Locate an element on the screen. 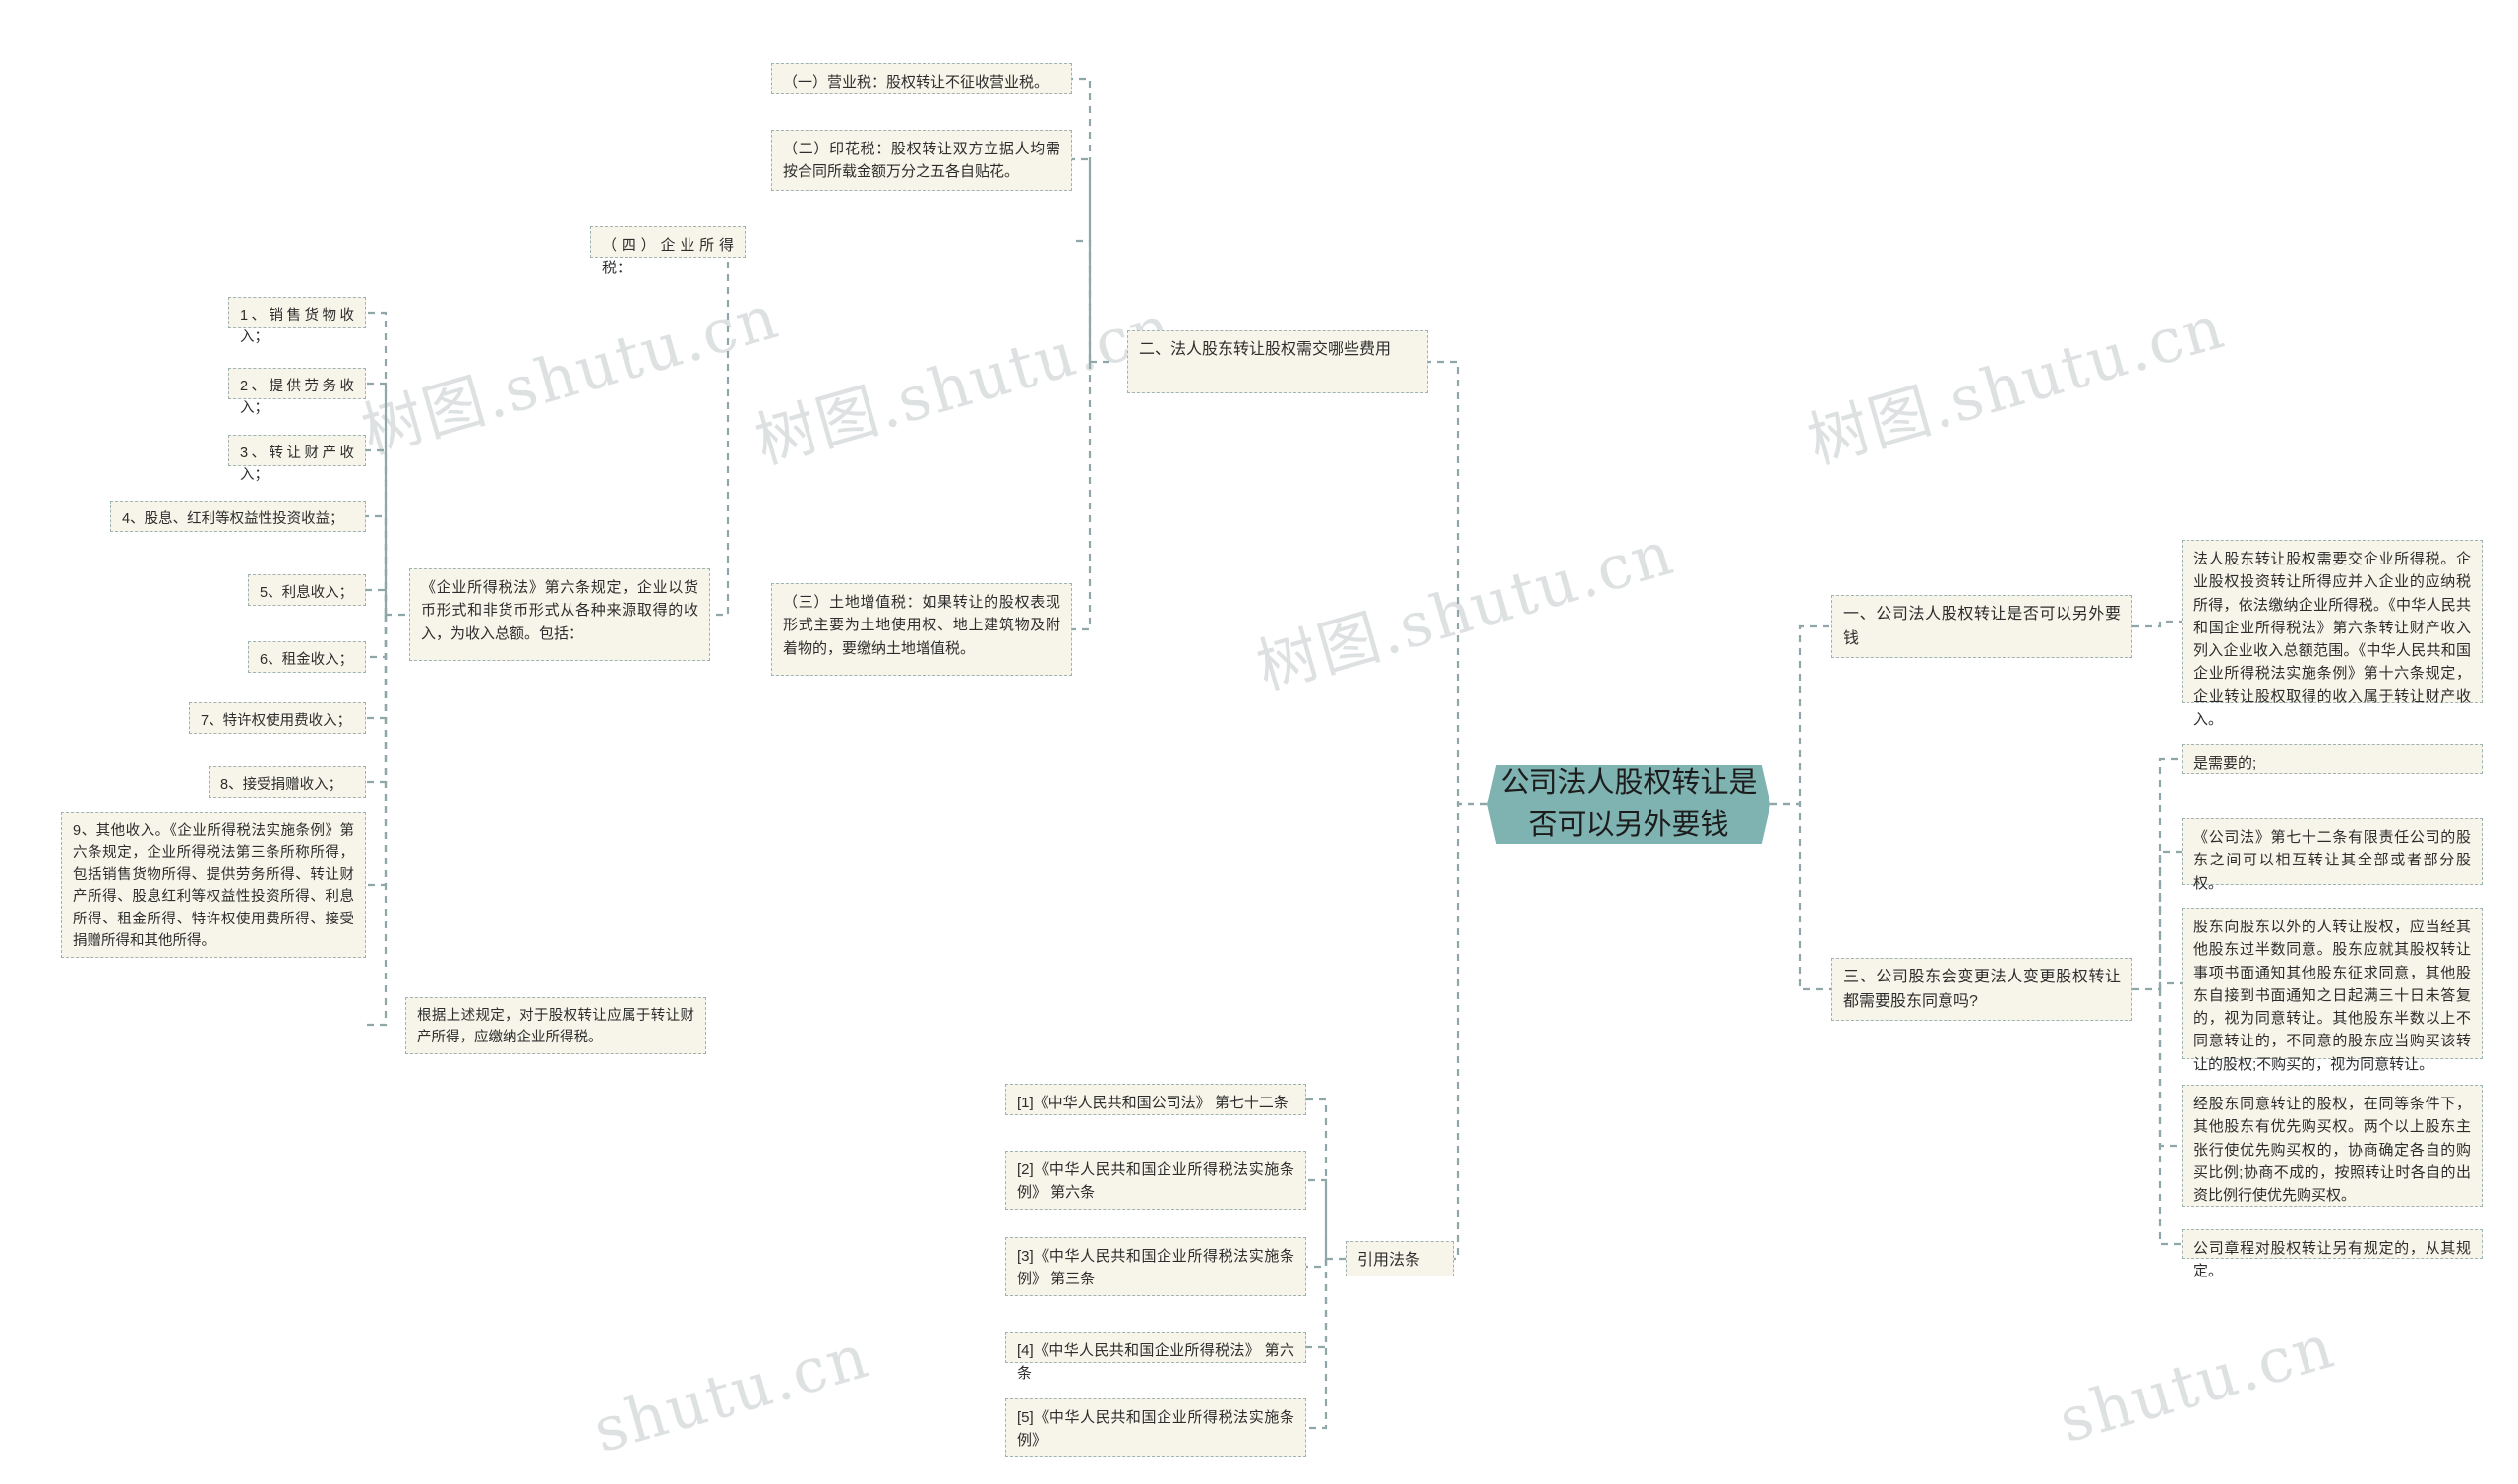  shareholder-consent-detail-1: 是需要的; is located at coordinates (2332, 759).